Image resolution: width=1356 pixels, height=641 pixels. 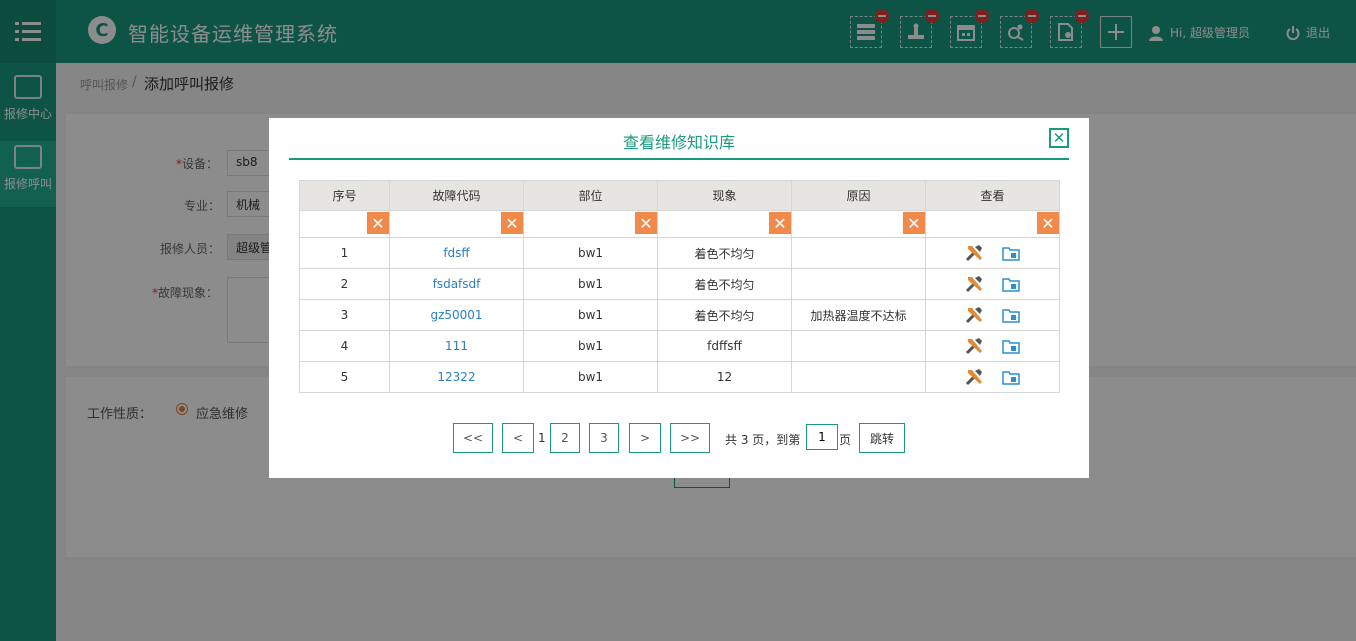 I want to click on cell-code: 12322, so click(x=456, y=377).